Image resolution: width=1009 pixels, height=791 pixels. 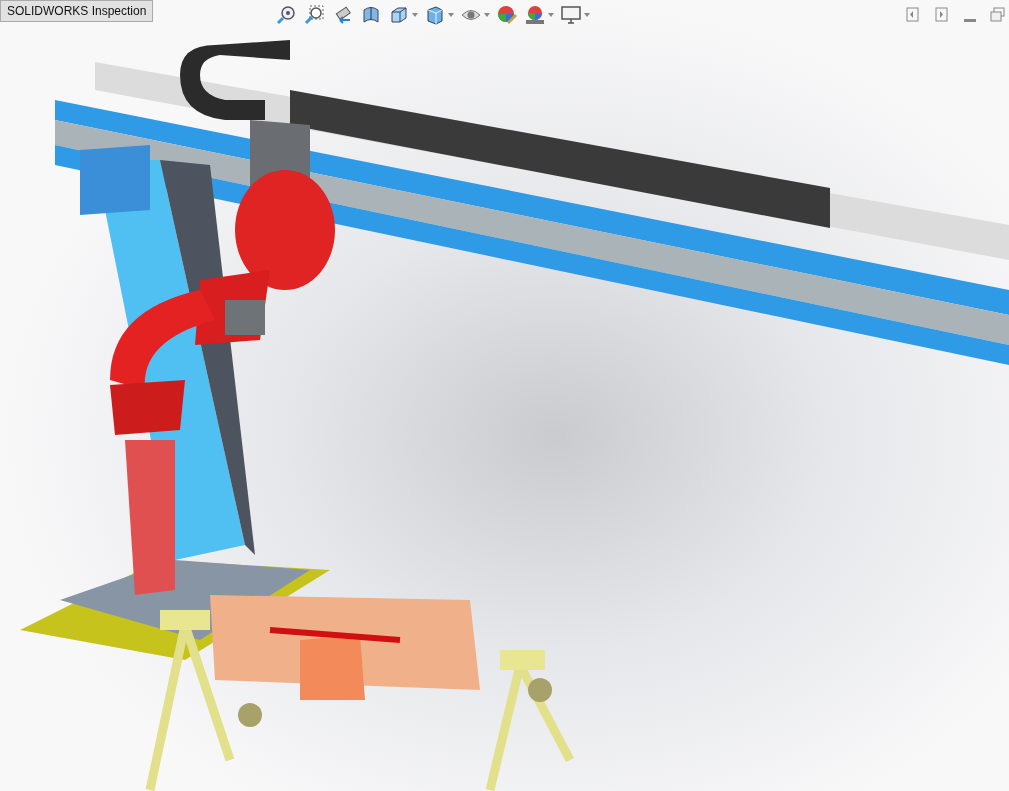 I want to click on panel-left-button, so click(x=913, y=14).